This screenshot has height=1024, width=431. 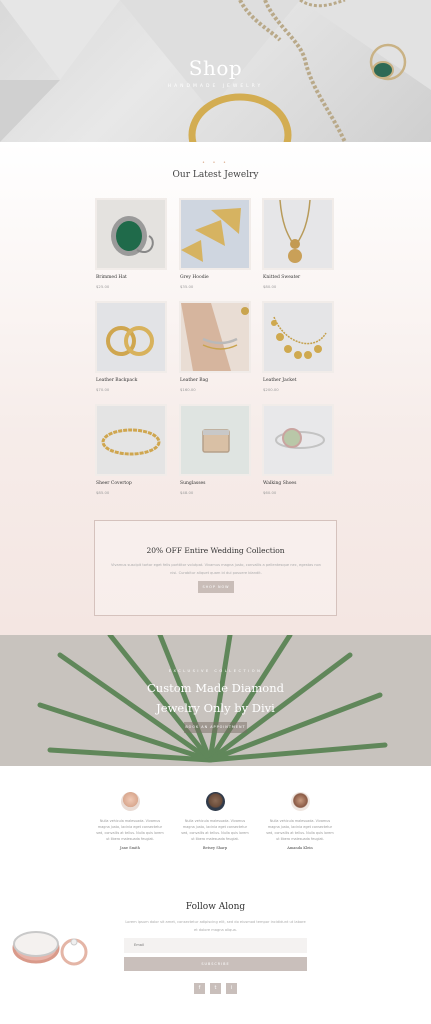 What do you see at coordinates (215, 907) in the screenshot?
I see `follow-title: Follow Along` at bounding box center [215, 907].